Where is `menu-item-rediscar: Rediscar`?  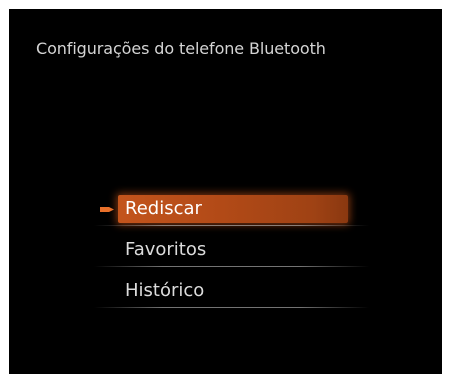
menu-item-rediscar: Rediscar is located at coordinates (231, 215).